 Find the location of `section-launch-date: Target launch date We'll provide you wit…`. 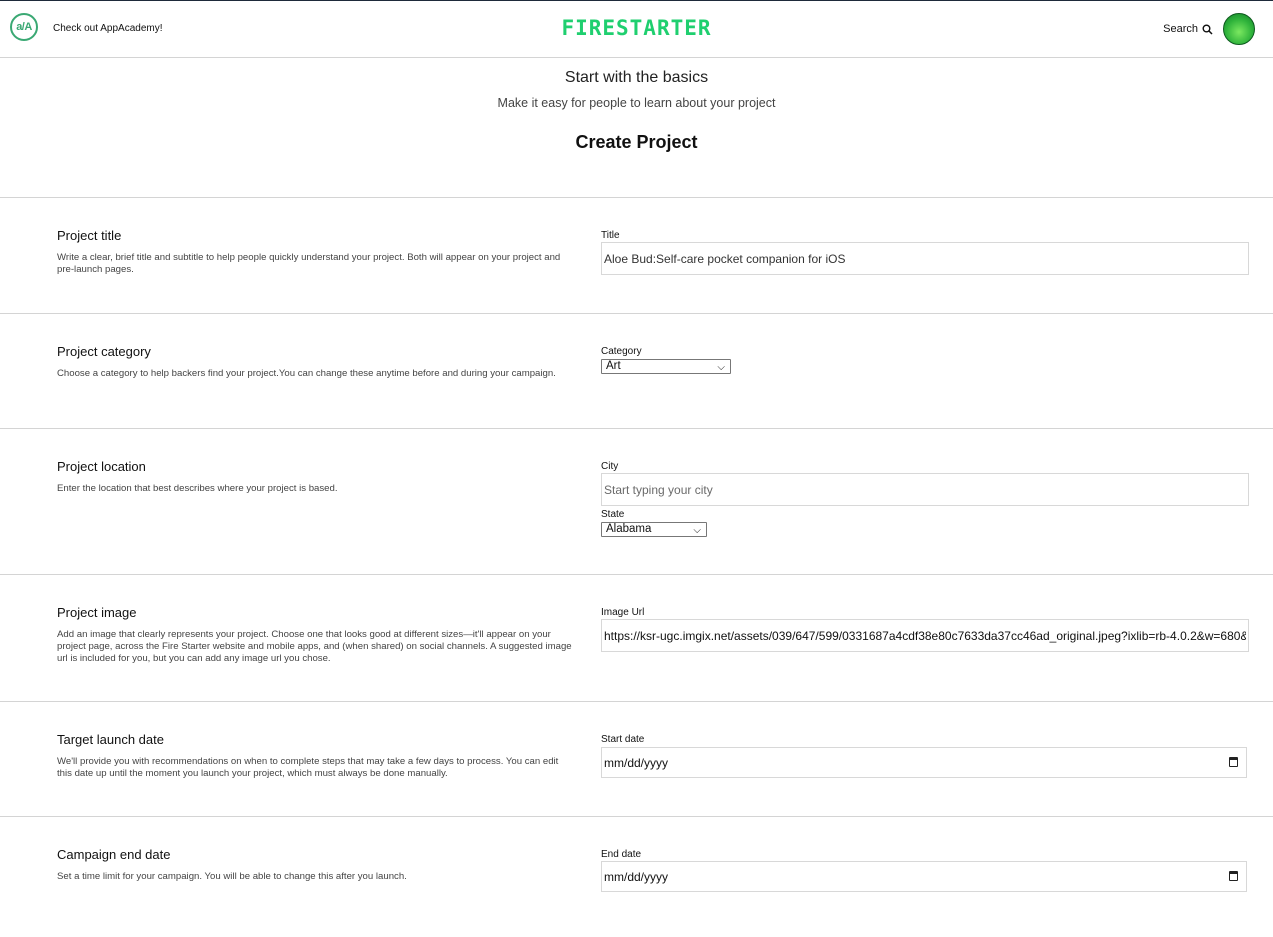

section-launch-date: Target launch date We'll provide you wit… is located at coordinates (636, 759).